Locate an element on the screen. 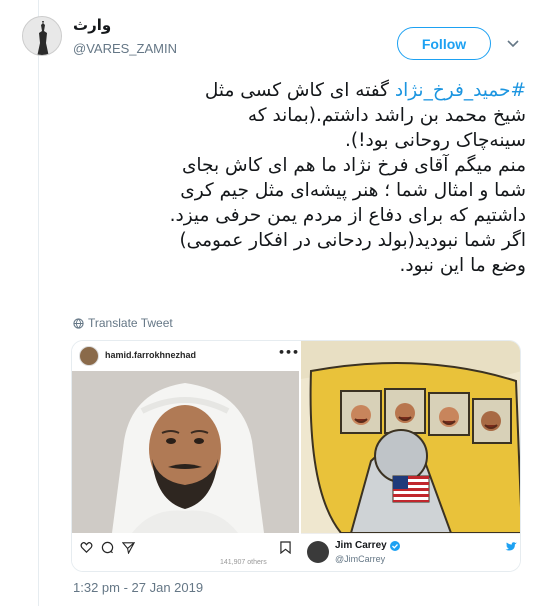  translate-label: Translate Tweet is located at coordinates (130, 323).